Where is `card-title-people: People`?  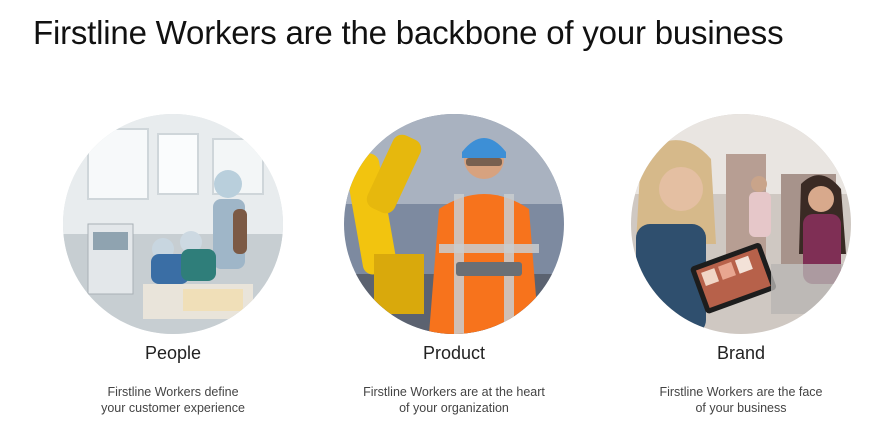 card-title-people: People is located at coordinates (173, 353).